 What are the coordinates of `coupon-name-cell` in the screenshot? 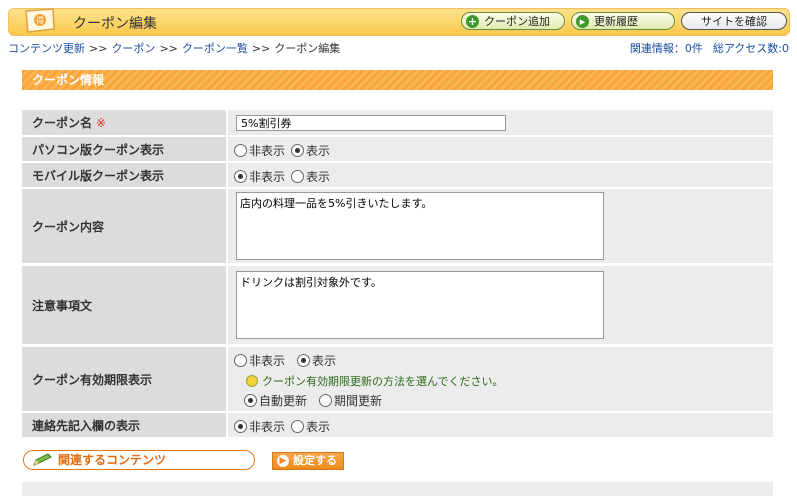 It's located at (500, 122).